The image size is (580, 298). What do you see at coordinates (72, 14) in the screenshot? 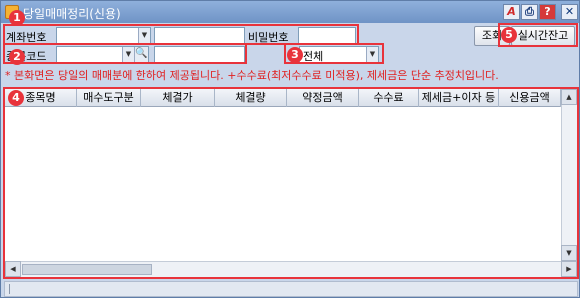
I see `window-title: 당일매매정리(신용)` at bounding box center [72, 14].